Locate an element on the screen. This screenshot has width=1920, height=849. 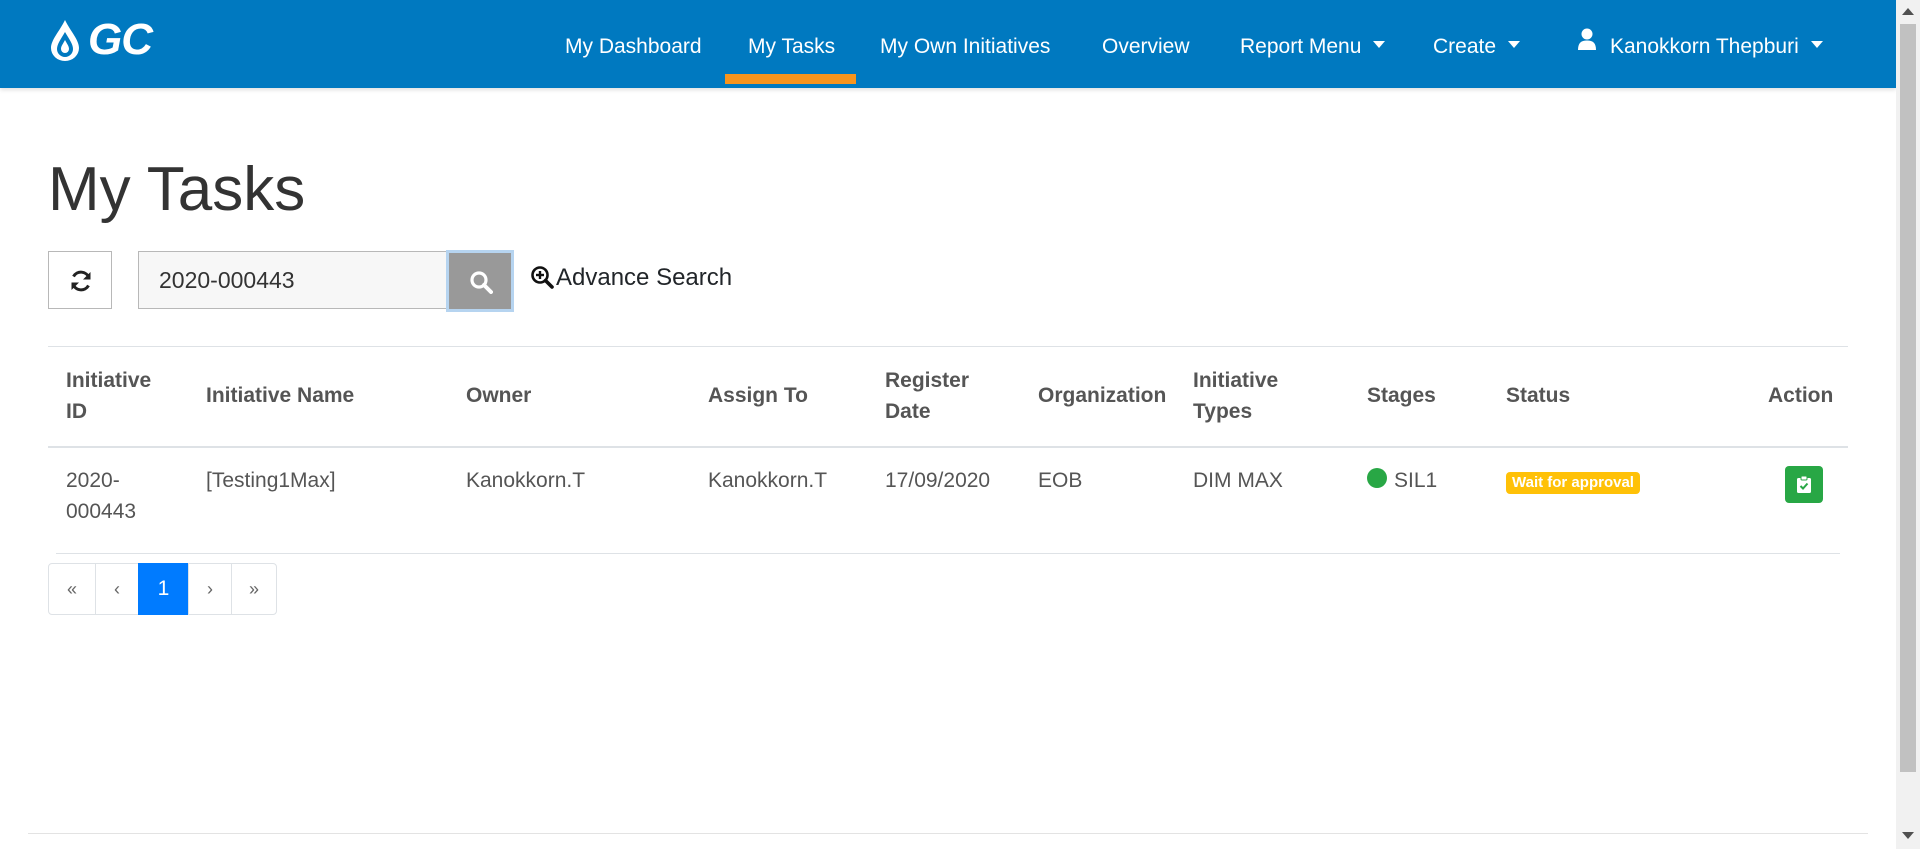
header-register-date: Register Date is located at coordinates (927, 396).